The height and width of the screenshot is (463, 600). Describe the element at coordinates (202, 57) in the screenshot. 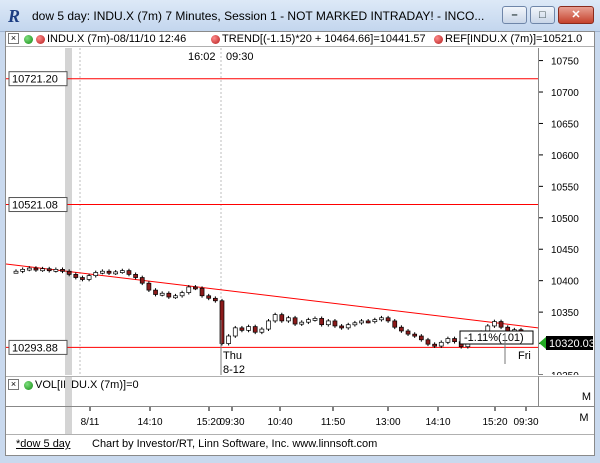

I see `session-close-label: 16:02` at that location.